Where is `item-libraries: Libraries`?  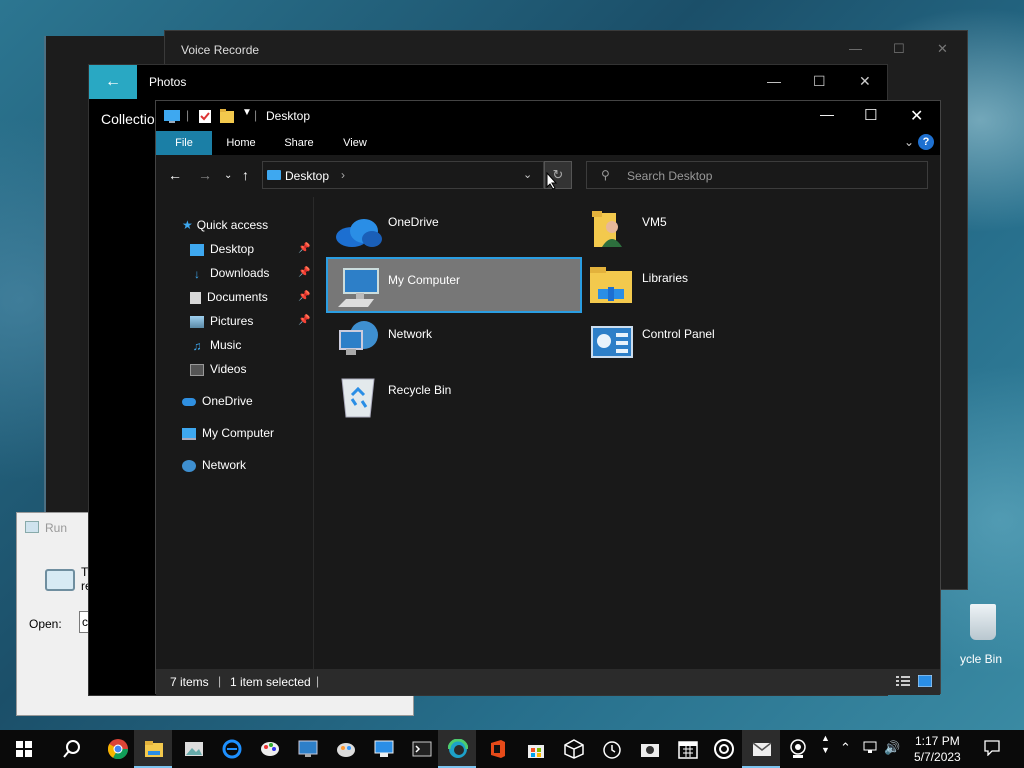
item-libraries: Libraries is located at coordinates (710, 285).